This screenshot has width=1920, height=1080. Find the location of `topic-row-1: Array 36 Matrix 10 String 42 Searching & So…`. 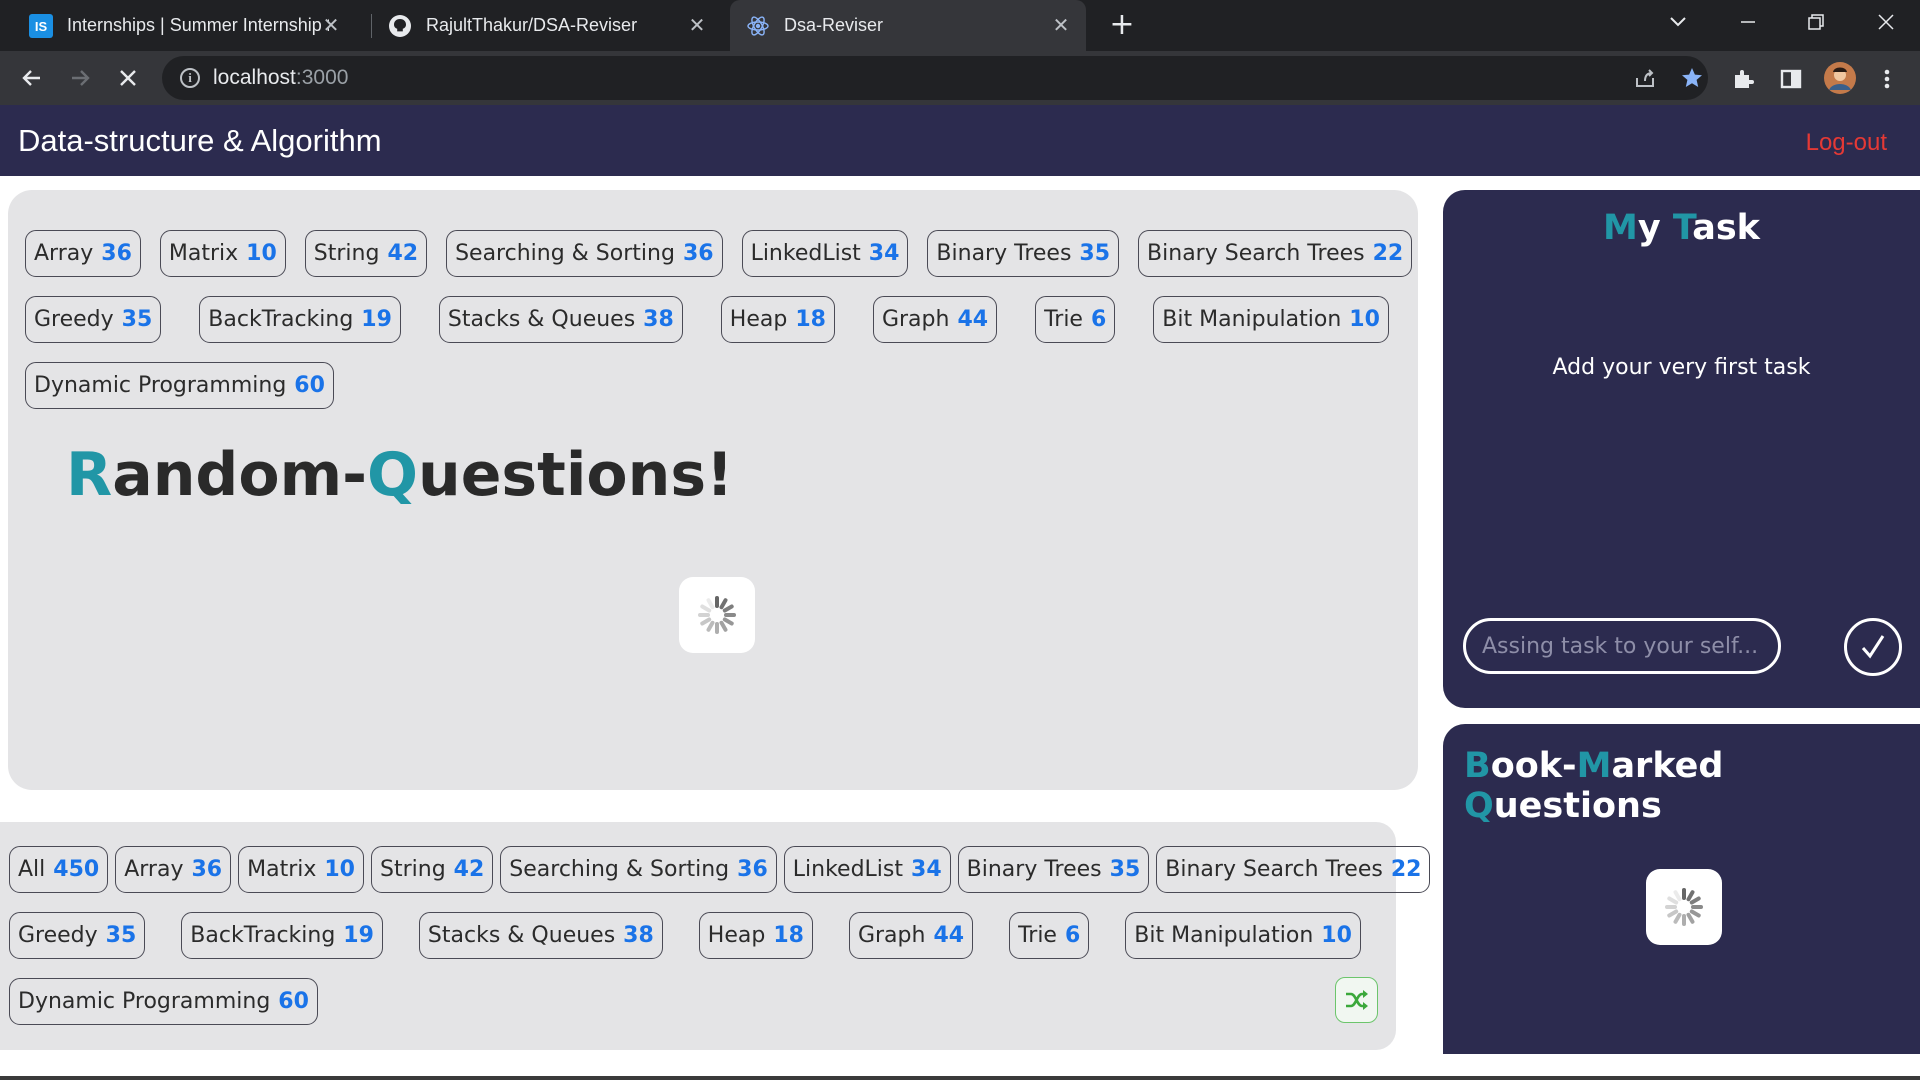

topic-row-1: Array 36 Matrix 10 String 42 Searching & So… is located at coordinates (719, 253).